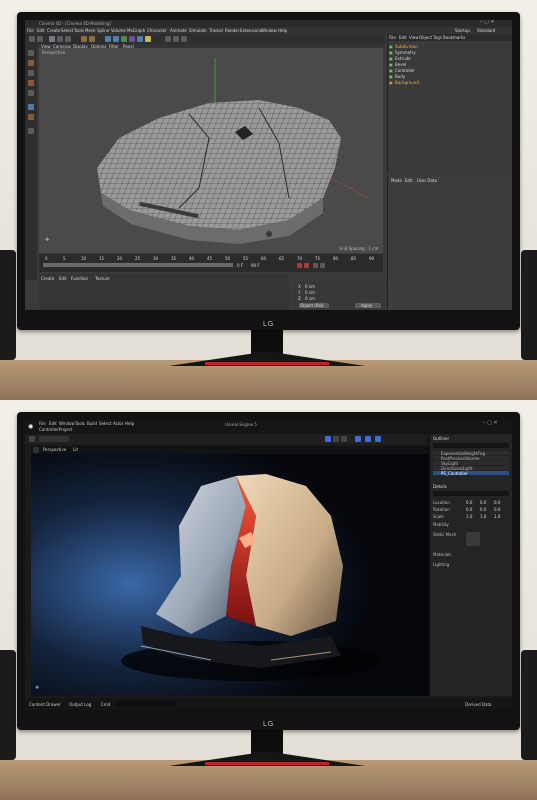  Describe the element at coordinates (157, 30) in the screenshot. I see `menu-item: Character` at that location.